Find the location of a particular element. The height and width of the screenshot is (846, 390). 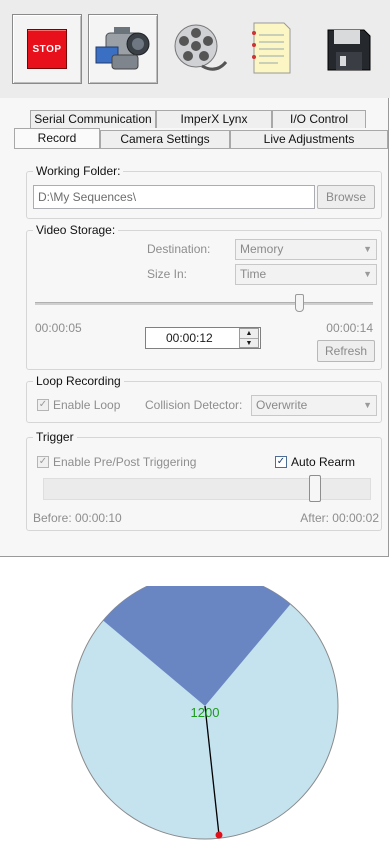

collision-detector-select: Overwrite ▼ is located at coordinates (314, 405).